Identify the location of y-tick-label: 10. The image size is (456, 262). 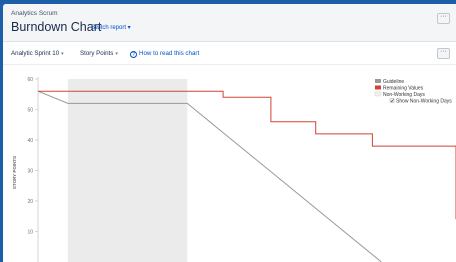
(30, 233).